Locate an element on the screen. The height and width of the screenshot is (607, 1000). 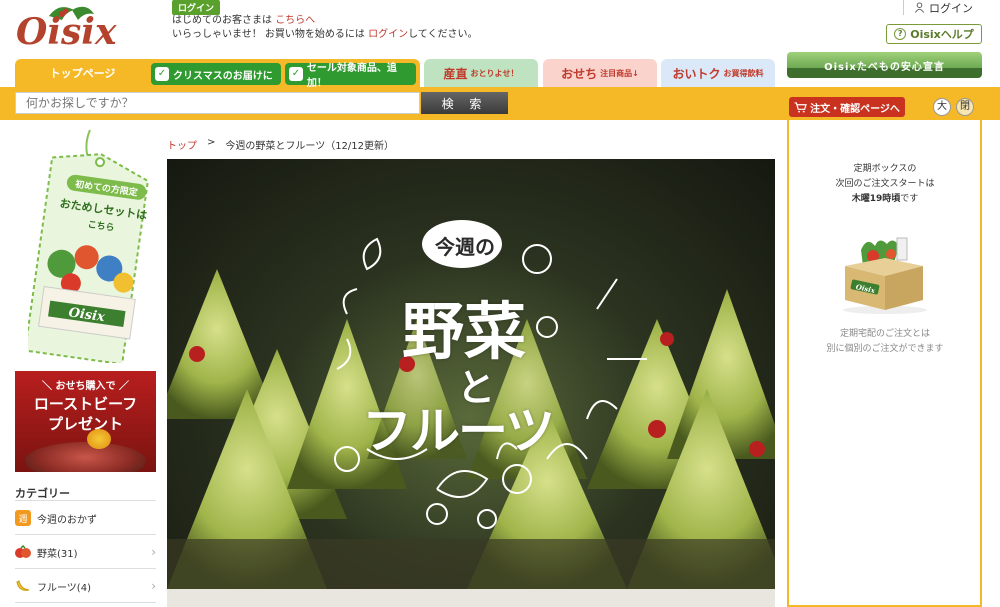
header-login-link: ログイン is located at coordinates (938, 7).